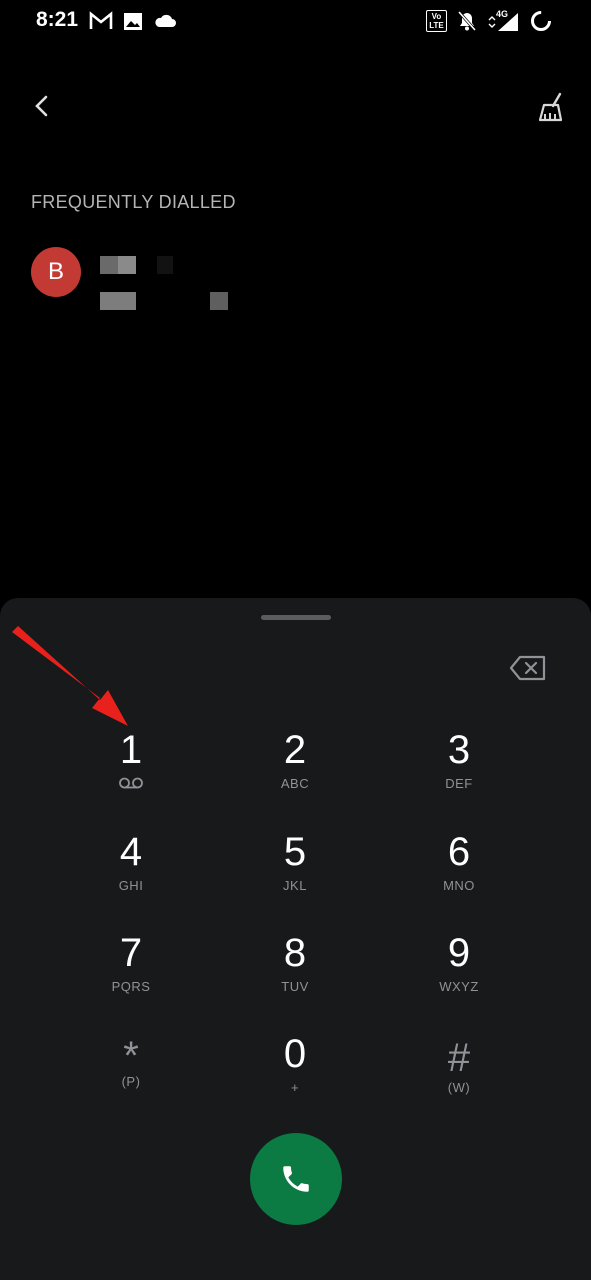  I want to click on annotation-arrow, so click(70, 676).